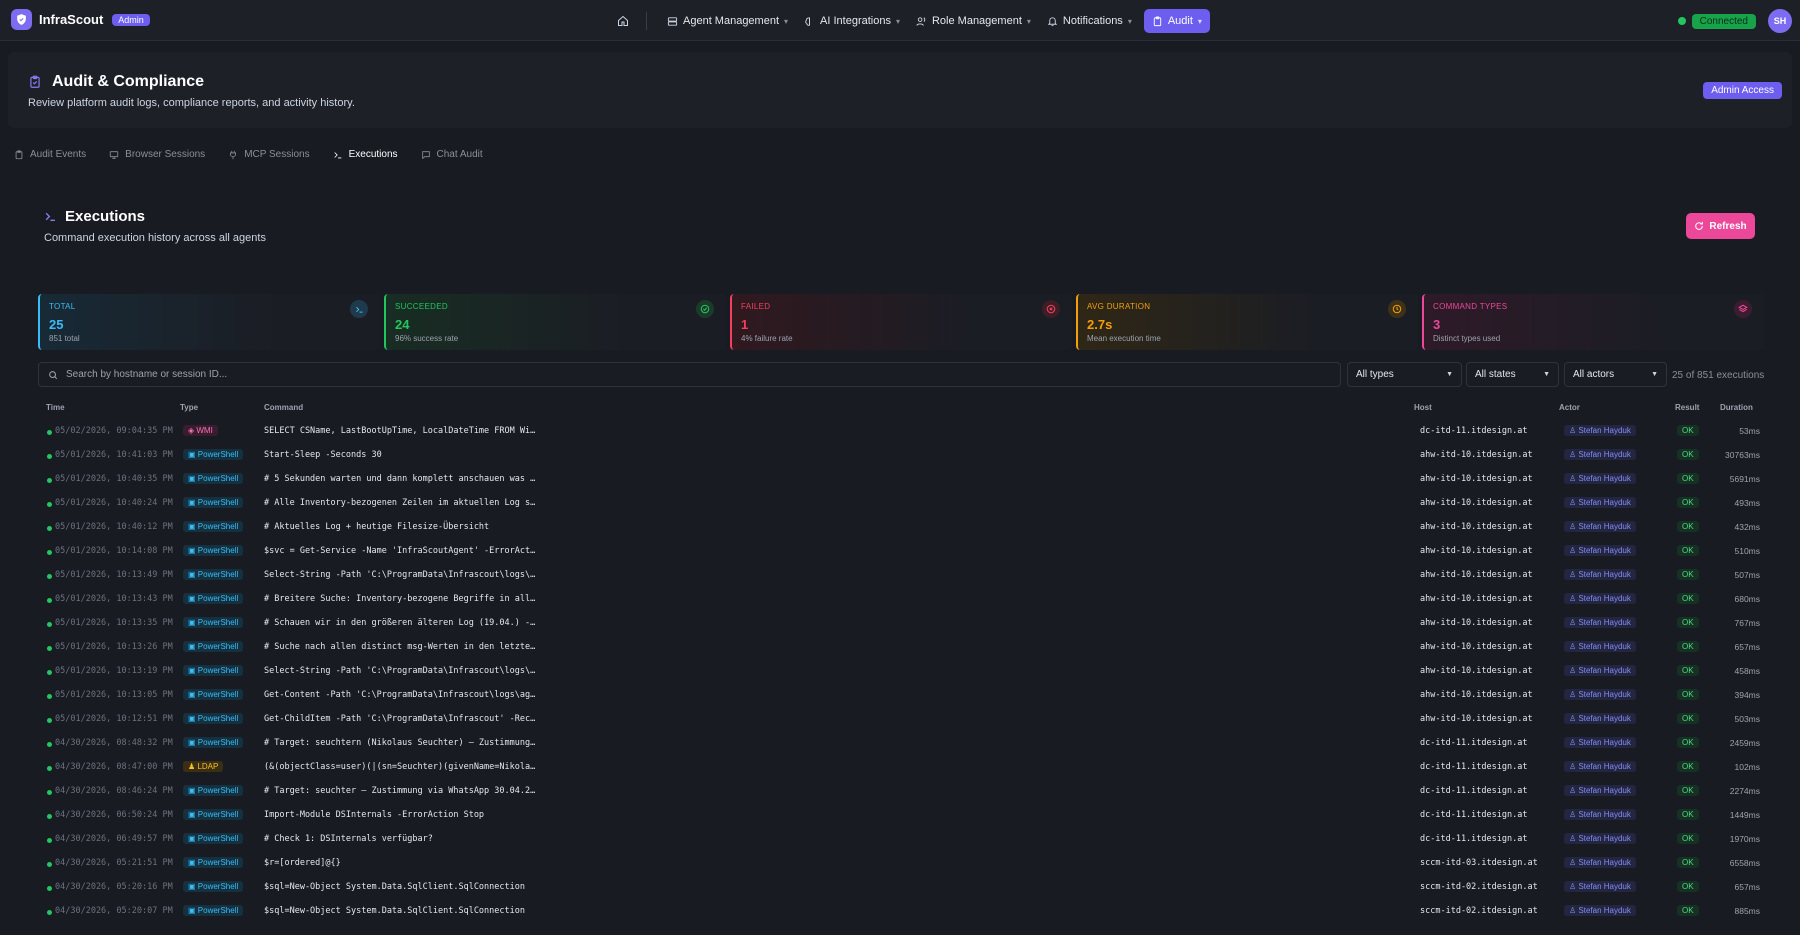 The width and height of the screenshot is (1800, 935). Describe the element at coordinates (1744, 743) in the screenshot. I see `cell-duration: 2459ms` at that location.